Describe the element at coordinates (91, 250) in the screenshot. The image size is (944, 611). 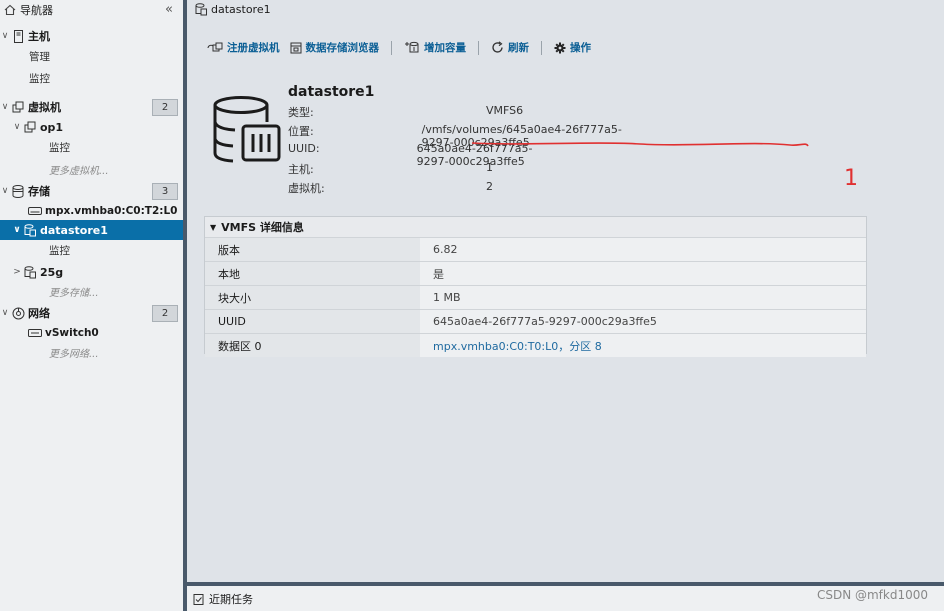
I see `nav-item-datastore1-monitor: 监控` at that location.